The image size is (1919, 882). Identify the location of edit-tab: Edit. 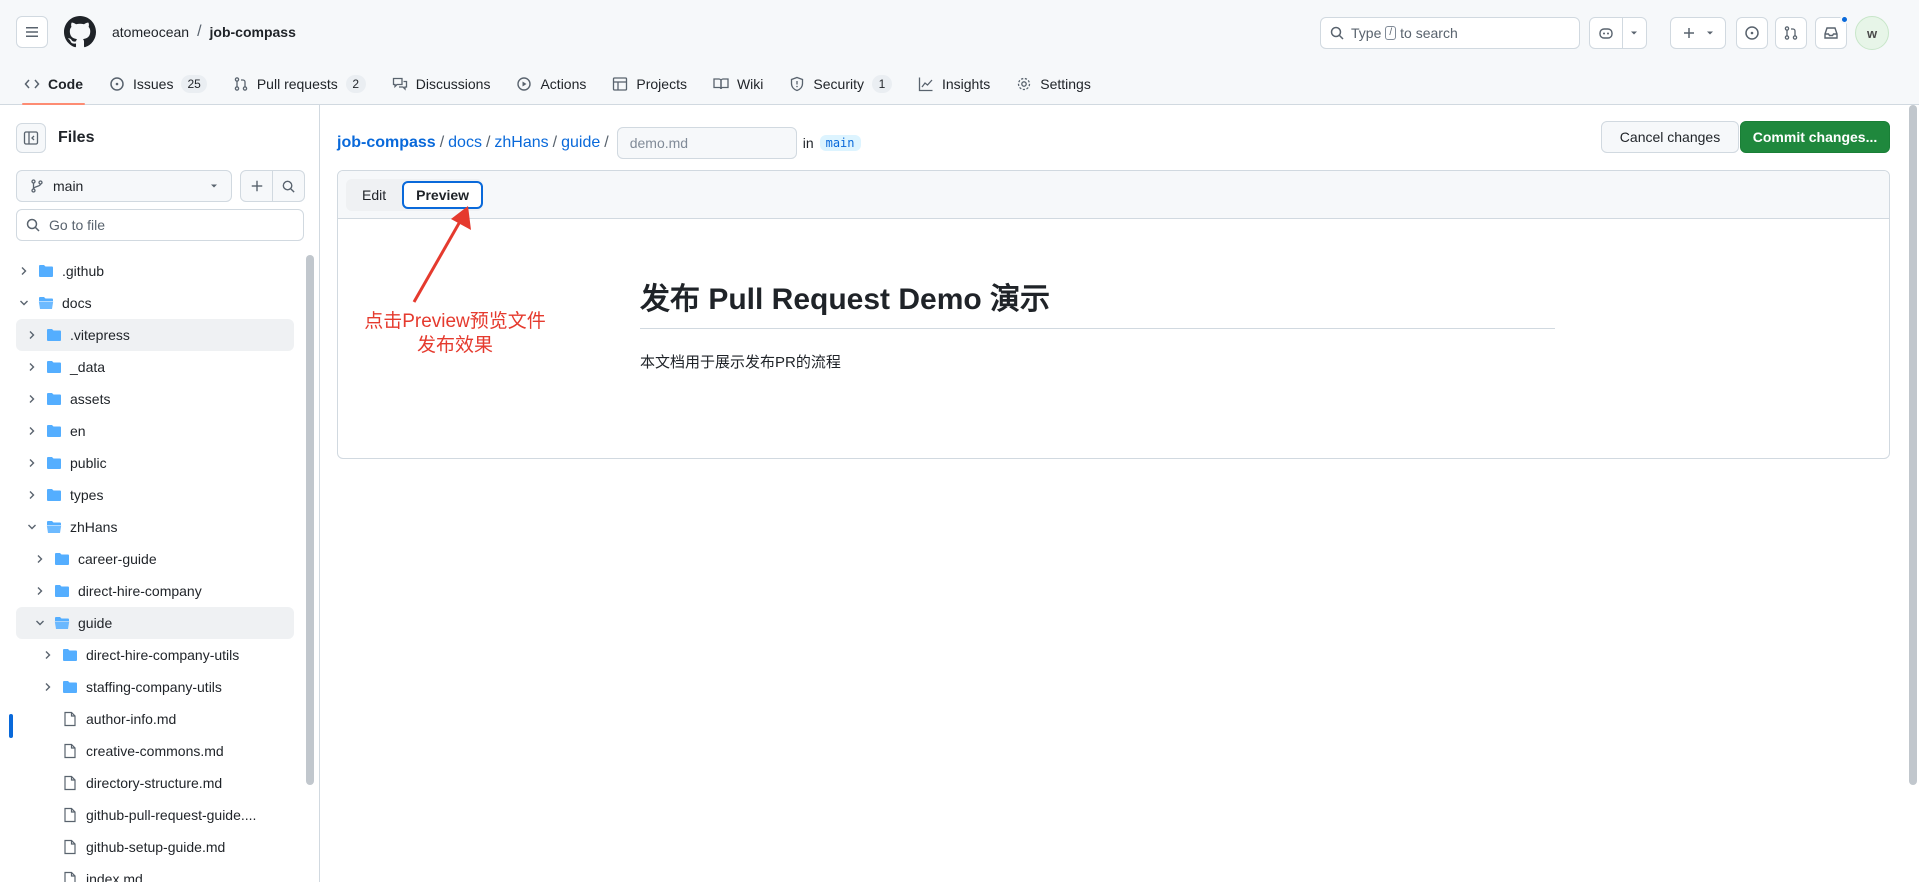
(374, 195).